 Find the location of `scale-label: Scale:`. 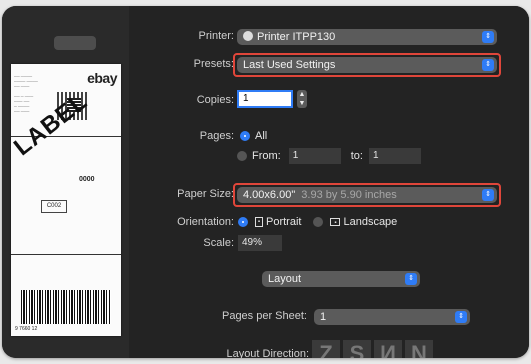

scale-label: Scale: is located at coordinates (218, 243).